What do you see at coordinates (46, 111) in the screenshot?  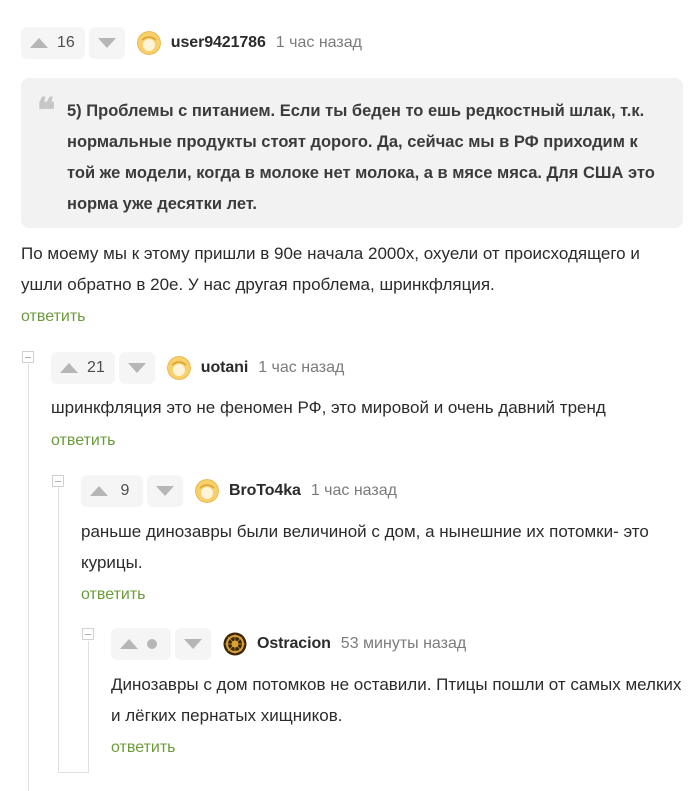 I see `quote-icon: ❝` at bounding box center [46, 111].